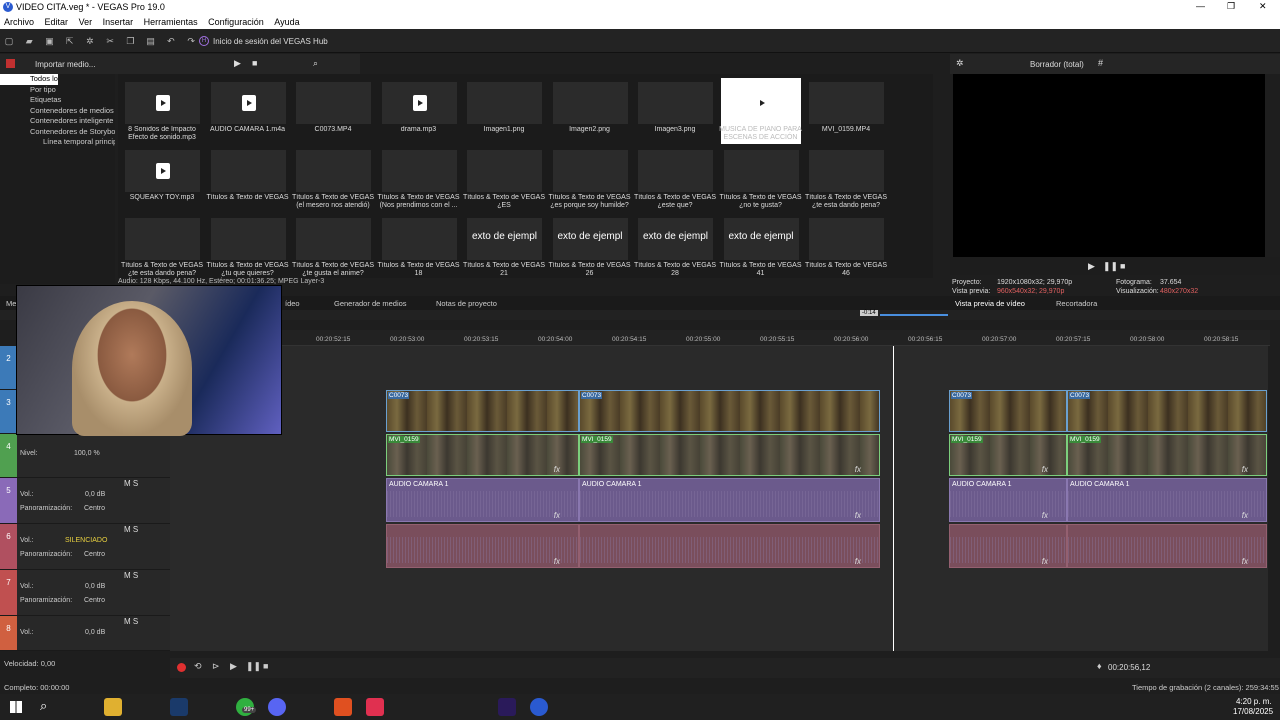 The width and height of the screenshot is (1280, 720). What do you see at coordinates (57, 111) in the screenshot?
I see `tree-bins: Contenedores de medios` at bounding box center [57, 111].